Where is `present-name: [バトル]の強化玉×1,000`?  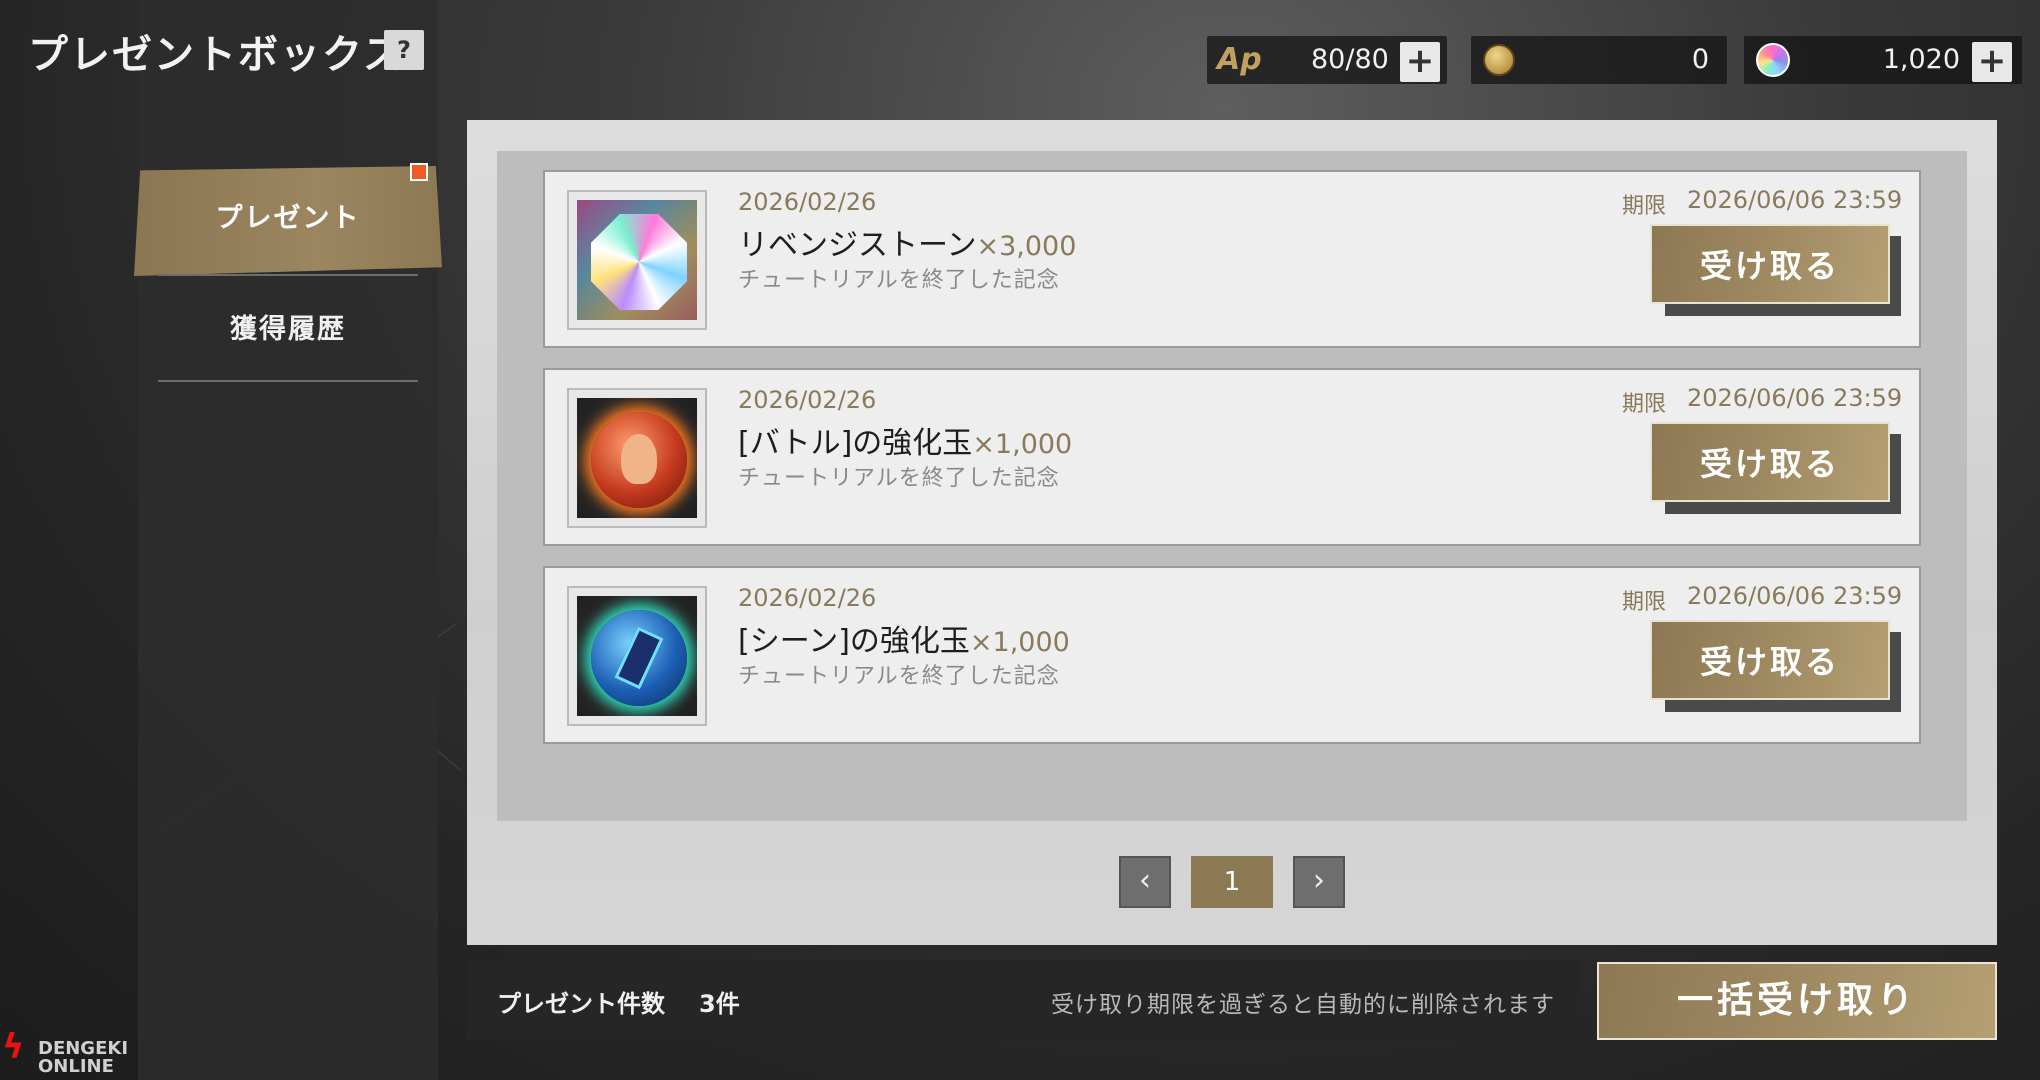 present-name: [バトル]の強化玉×1,000 is located at coordinates (905, 440).